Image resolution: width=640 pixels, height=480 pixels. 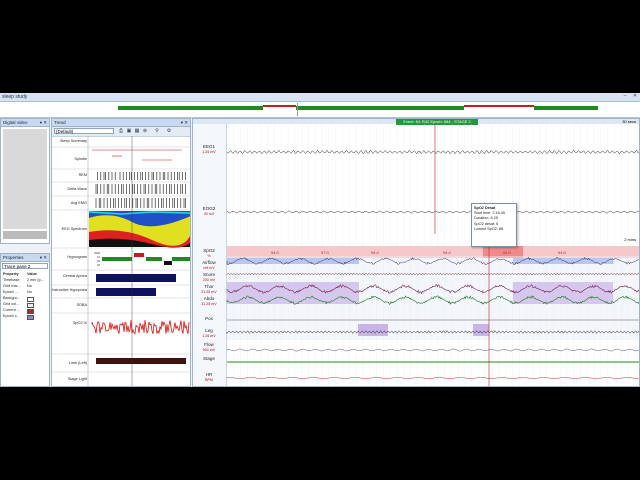 What do you see at coordinates (129, 131) in the screenshot?
I see `save-icon: ▣` at bounding box center [129, 131].